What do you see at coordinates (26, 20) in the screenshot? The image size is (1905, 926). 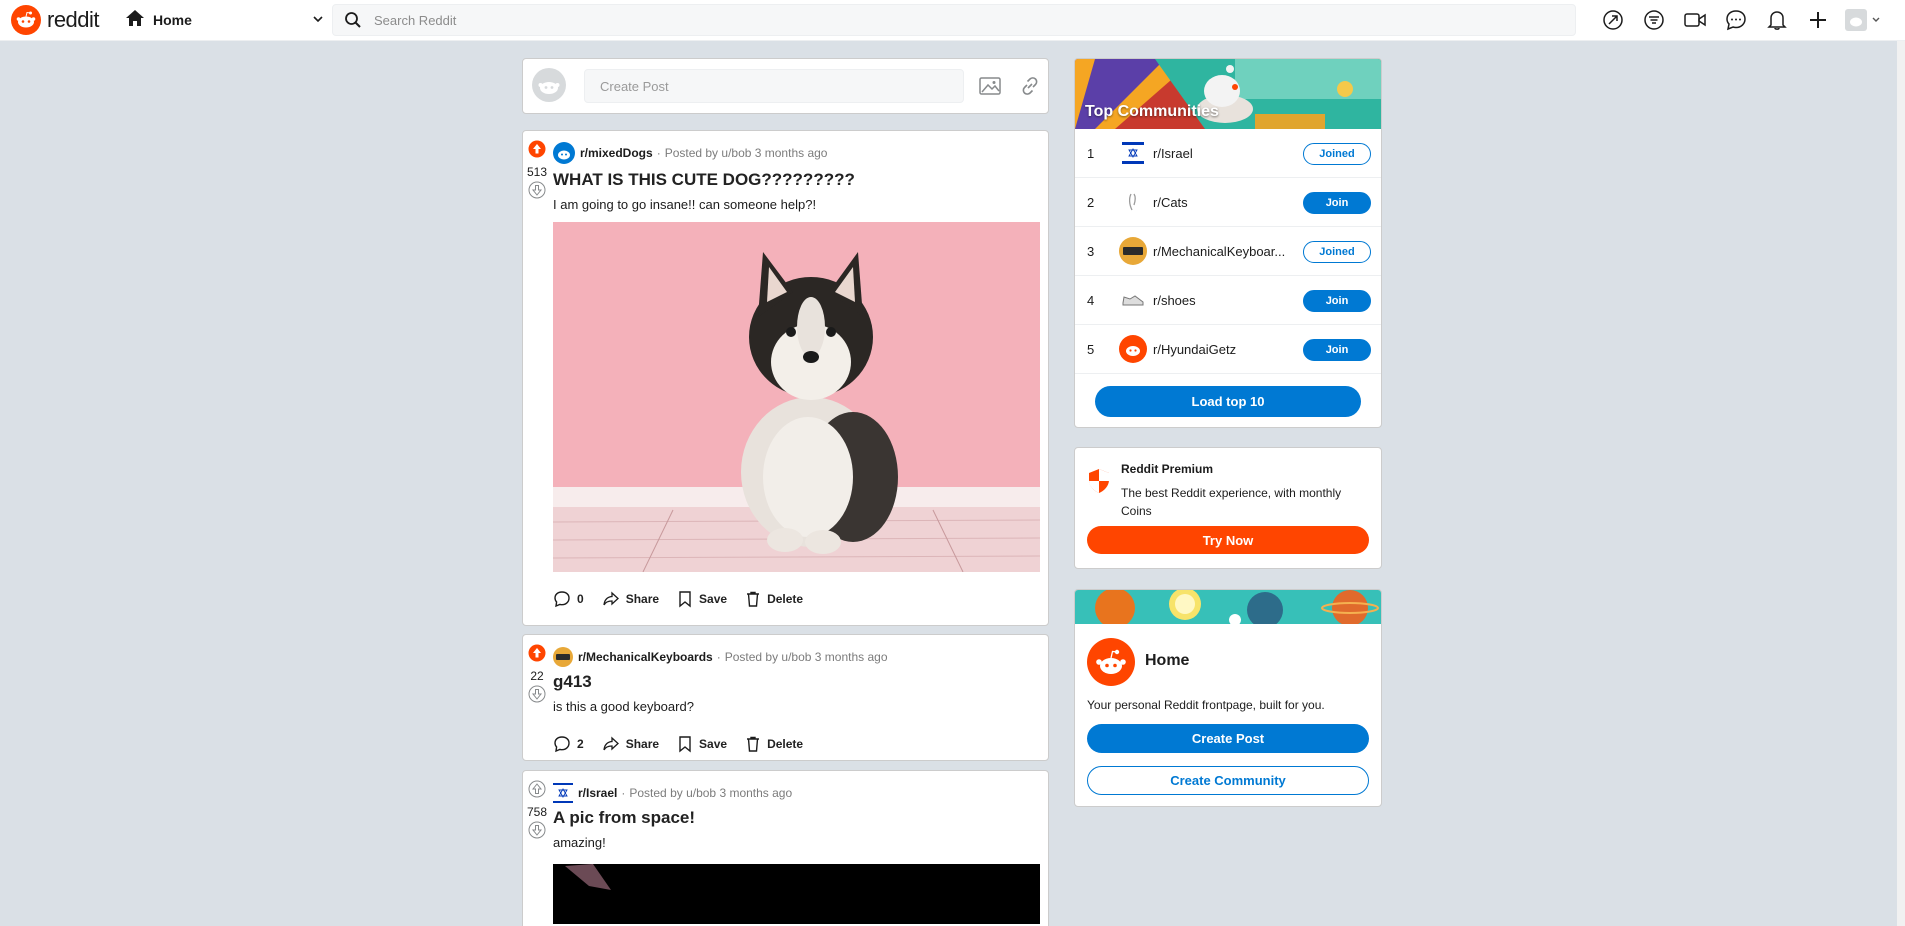 I see `snoo-icon` at bounding box center [26, 20].